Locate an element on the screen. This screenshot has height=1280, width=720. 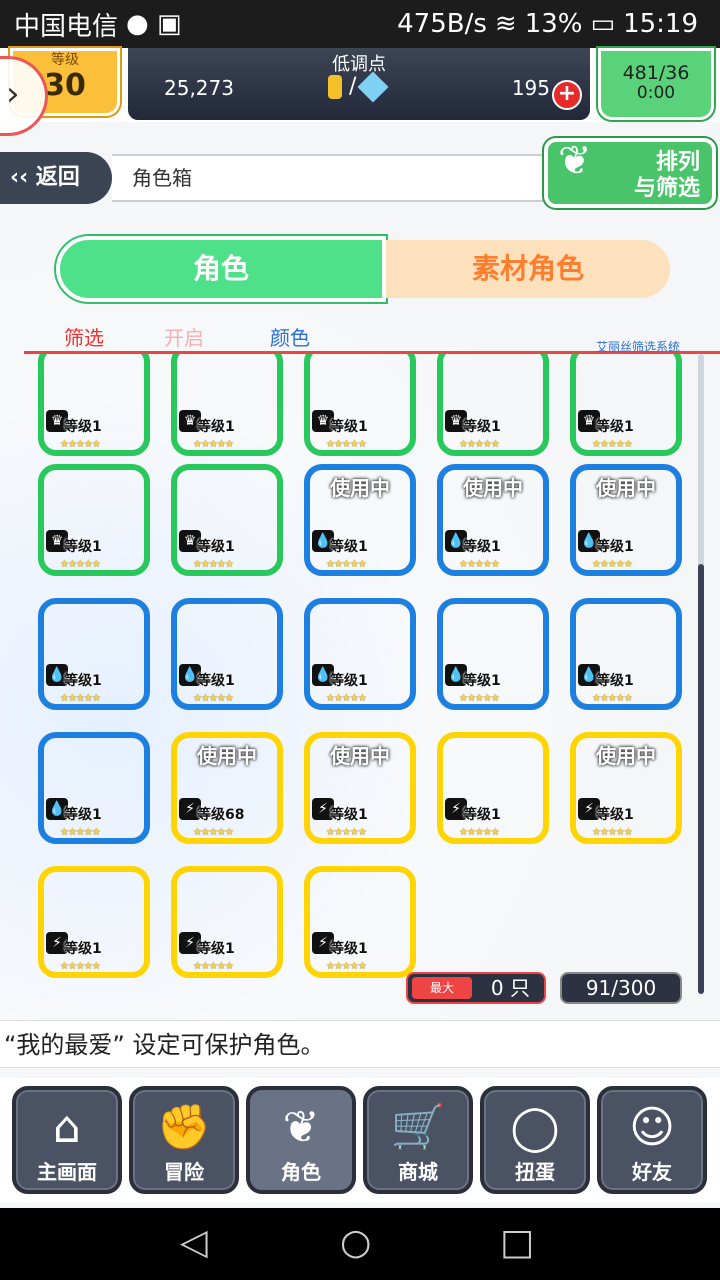
gold-amount: 25,273 is located at coordinates (199, 88).